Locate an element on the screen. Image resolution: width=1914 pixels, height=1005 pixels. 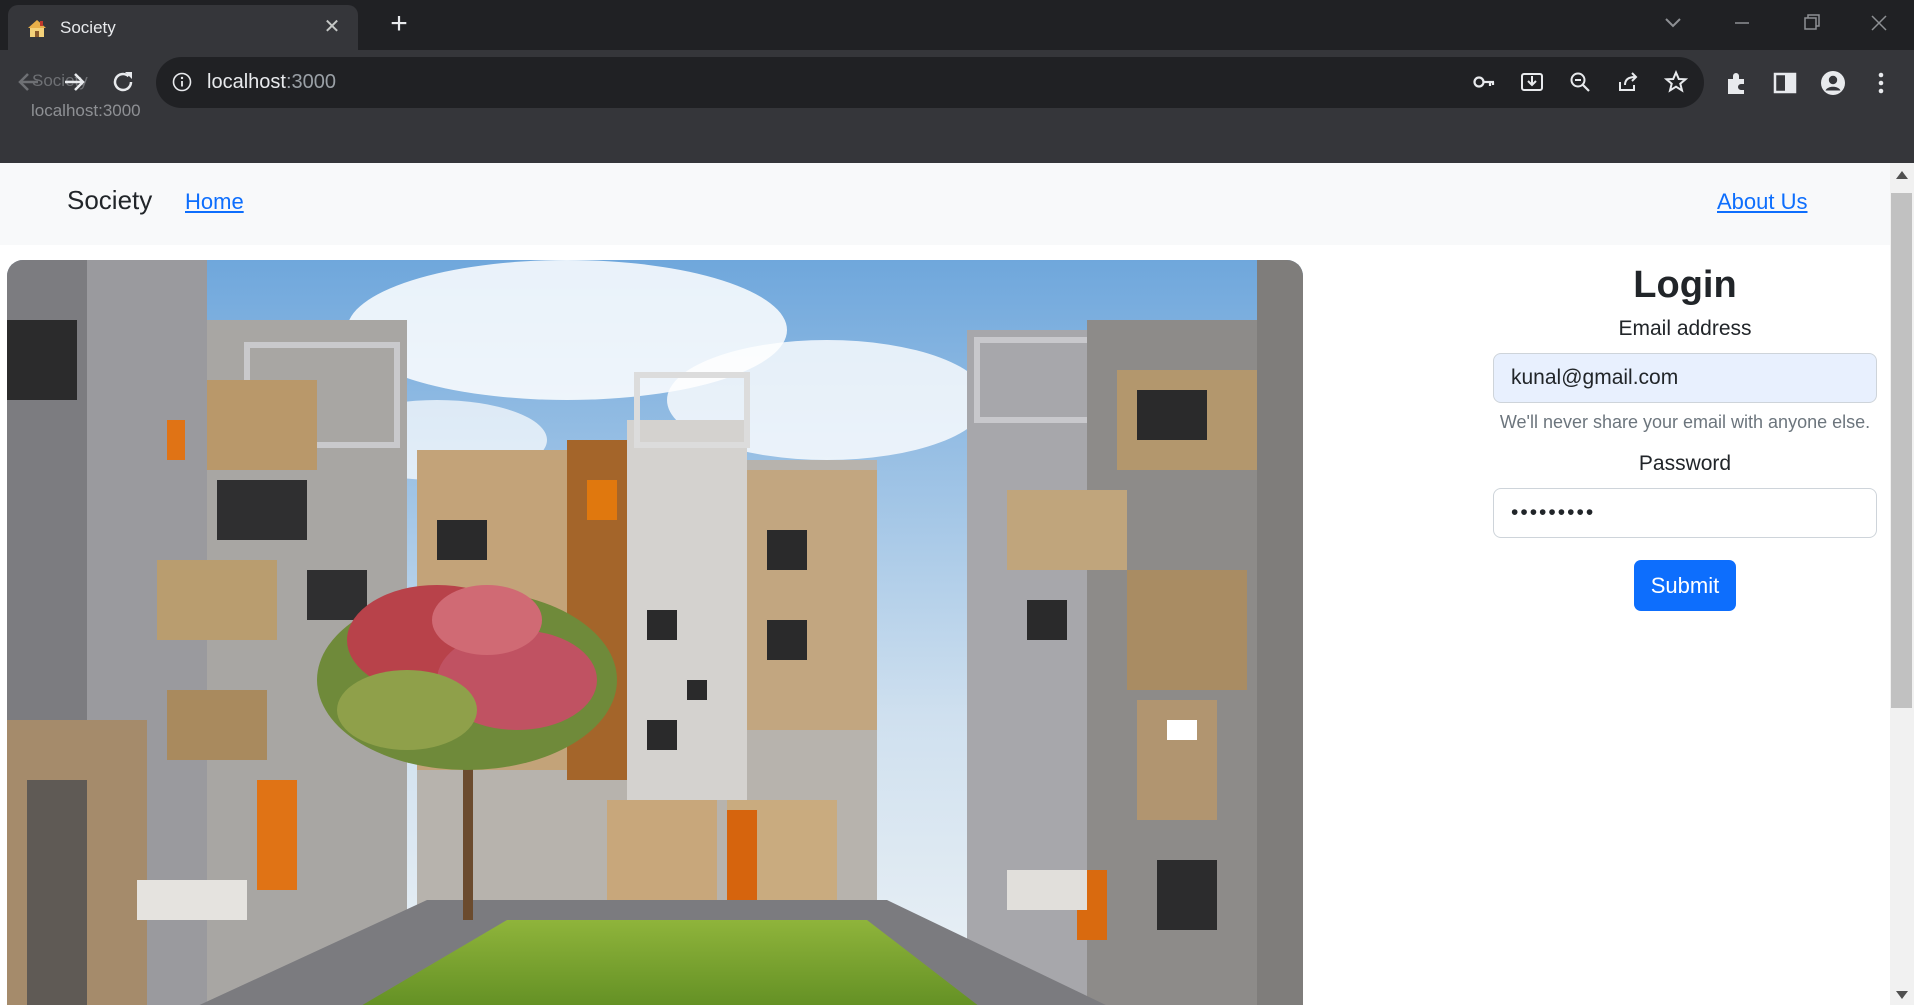
scroll-up-arrow-icon is located at coordinates (1902, 175).